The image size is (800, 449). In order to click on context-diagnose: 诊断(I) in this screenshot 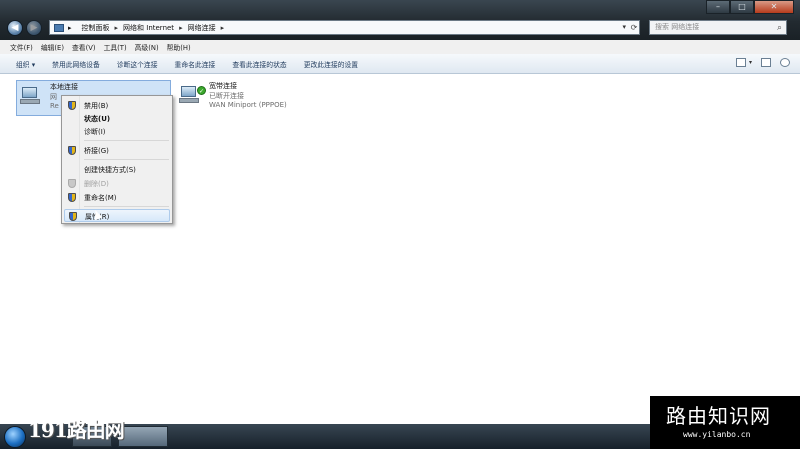, I will do `click(117, 131)`.